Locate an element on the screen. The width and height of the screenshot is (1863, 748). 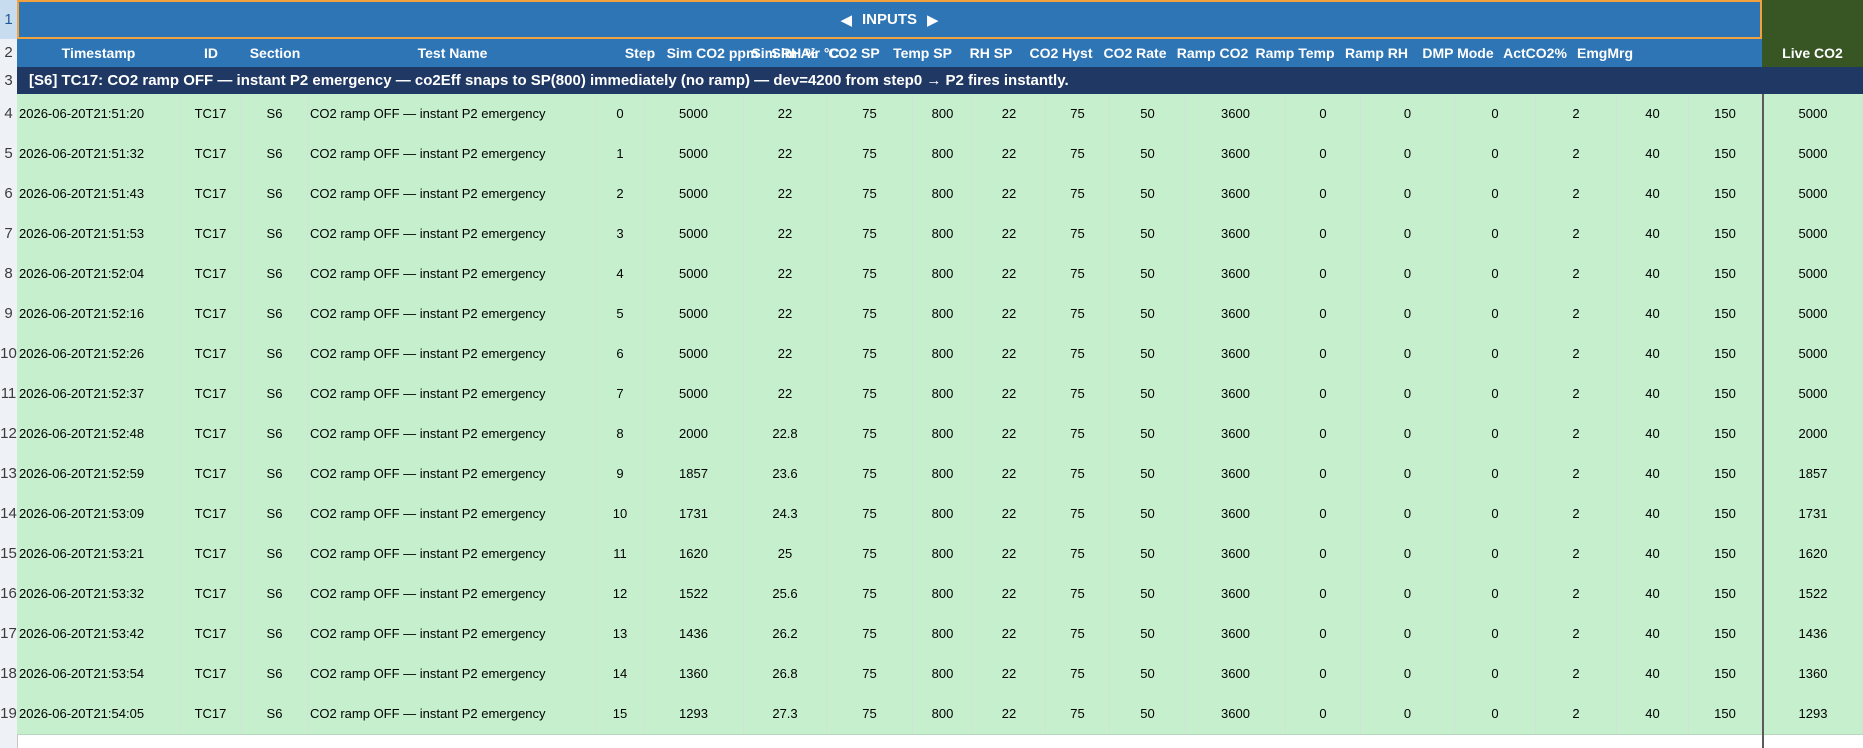
cell-sim-co2-ppm: 1620 is located at coordinates (694, 554).